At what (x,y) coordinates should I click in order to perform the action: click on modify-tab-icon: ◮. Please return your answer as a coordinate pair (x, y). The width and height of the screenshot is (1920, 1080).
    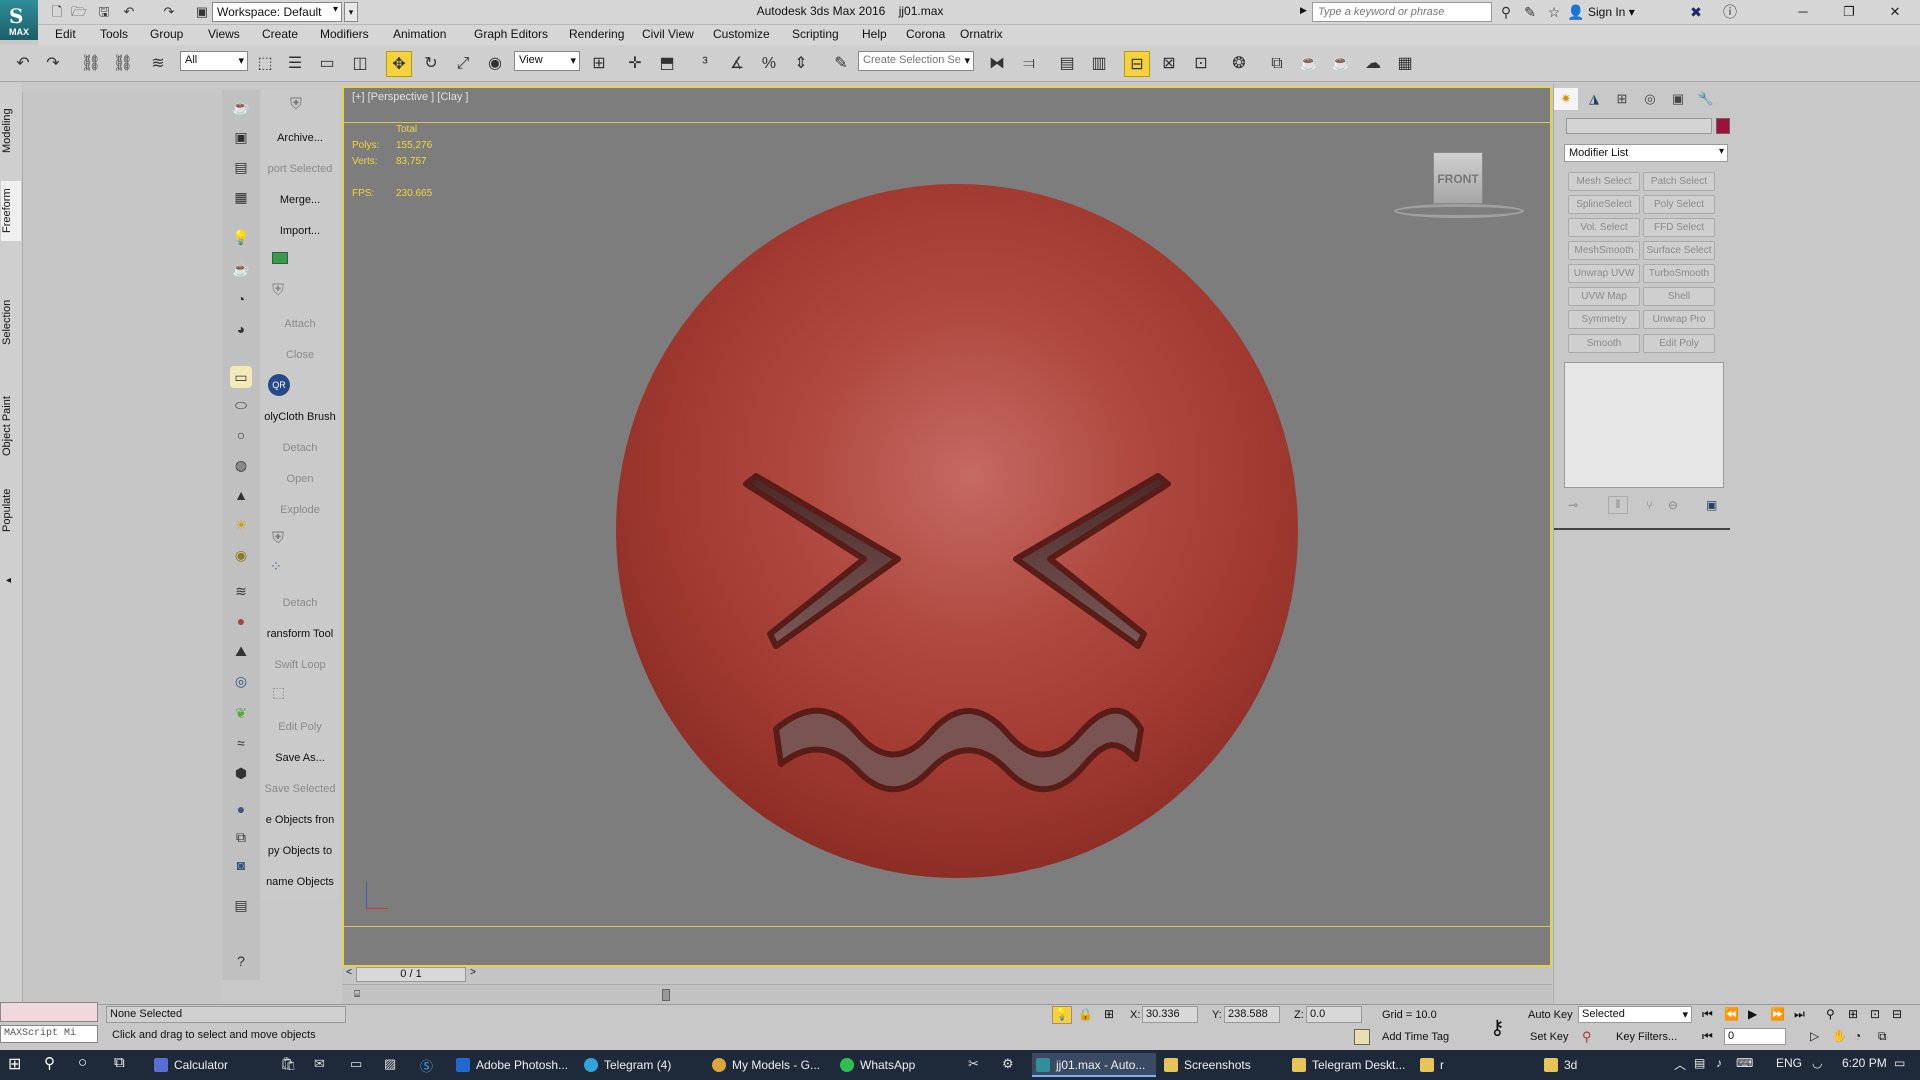
    Looking at the image, I should click on (1594, 99).